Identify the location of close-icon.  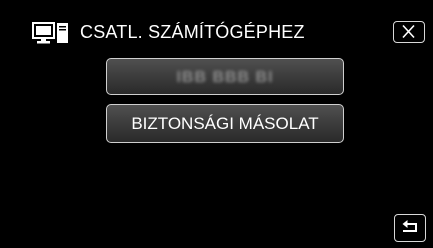
(408, 31).